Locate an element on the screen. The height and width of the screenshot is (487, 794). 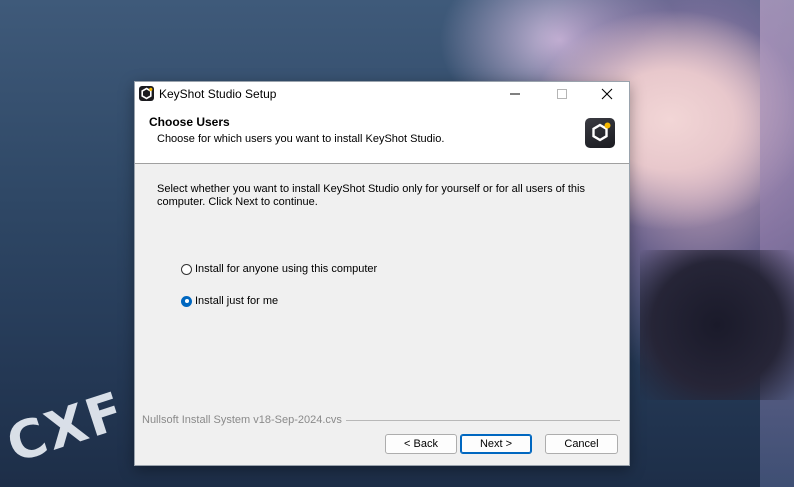
keyshot-logo-icon is located at coordinates (600, 133).